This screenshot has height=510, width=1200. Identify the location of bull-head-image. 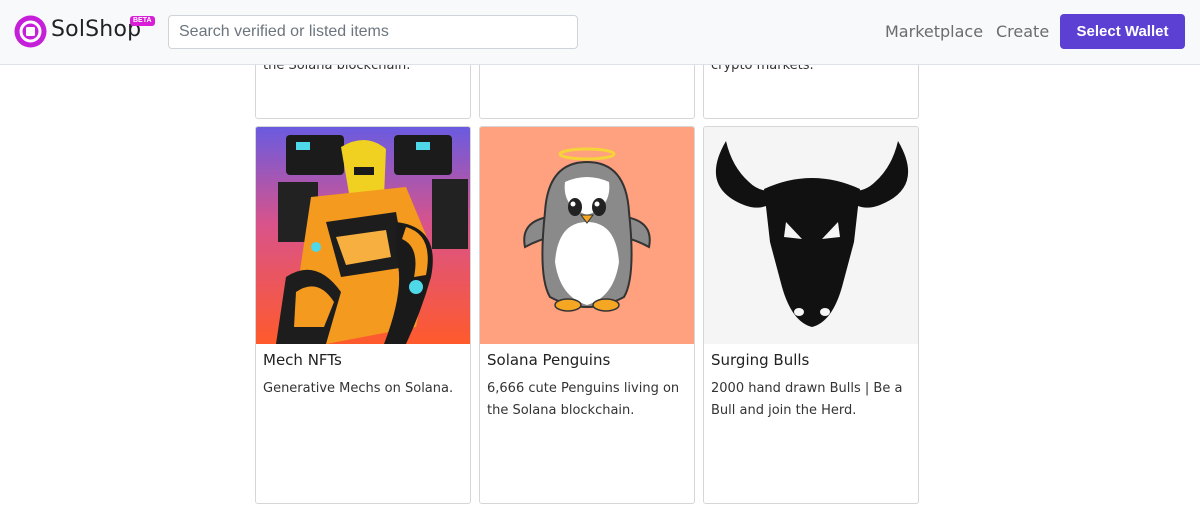
(811, 235).